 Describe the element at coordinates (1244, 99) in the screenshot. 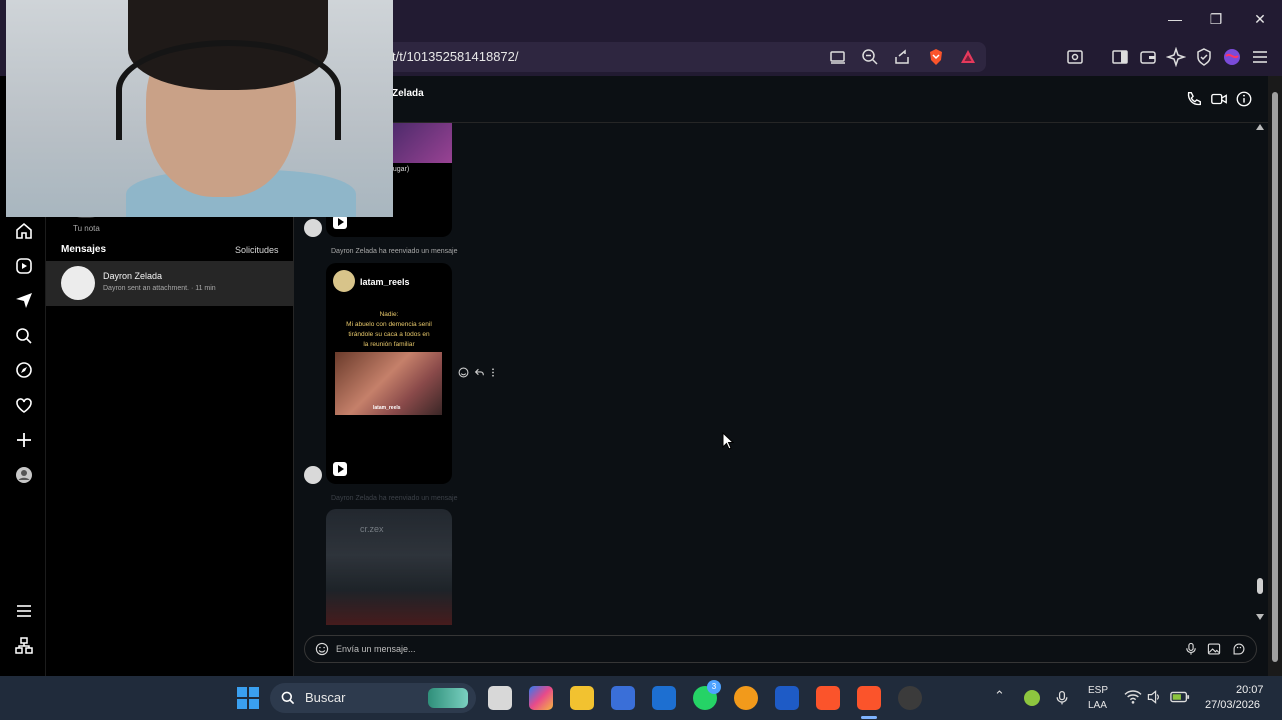

I see `info-icon` at that location.